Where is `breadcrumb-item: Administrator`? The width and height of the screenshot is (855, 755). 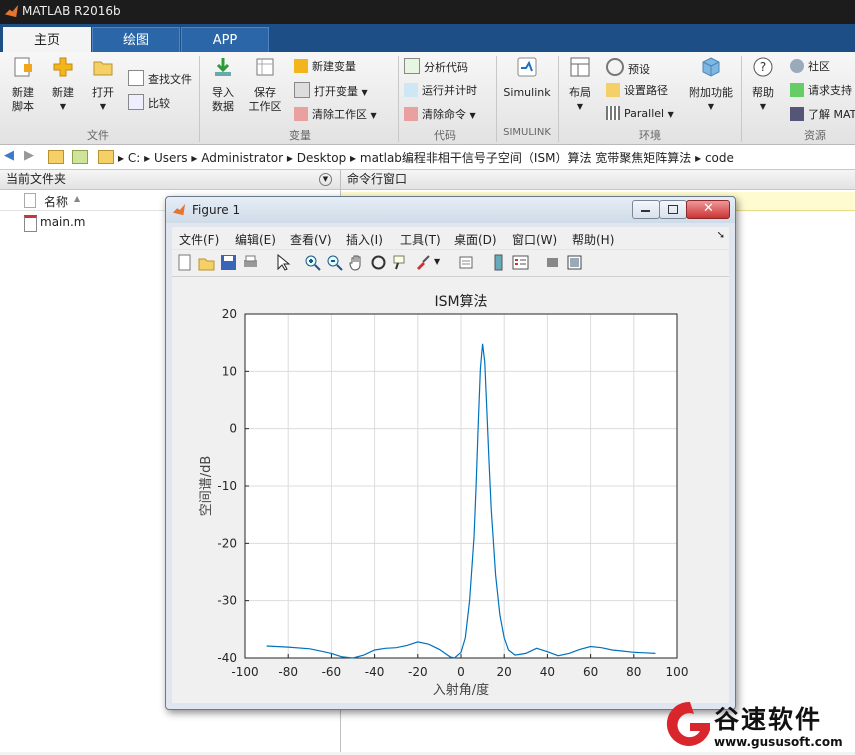
breadcrumb-item: Administrator is located at coordinates (242, 158).